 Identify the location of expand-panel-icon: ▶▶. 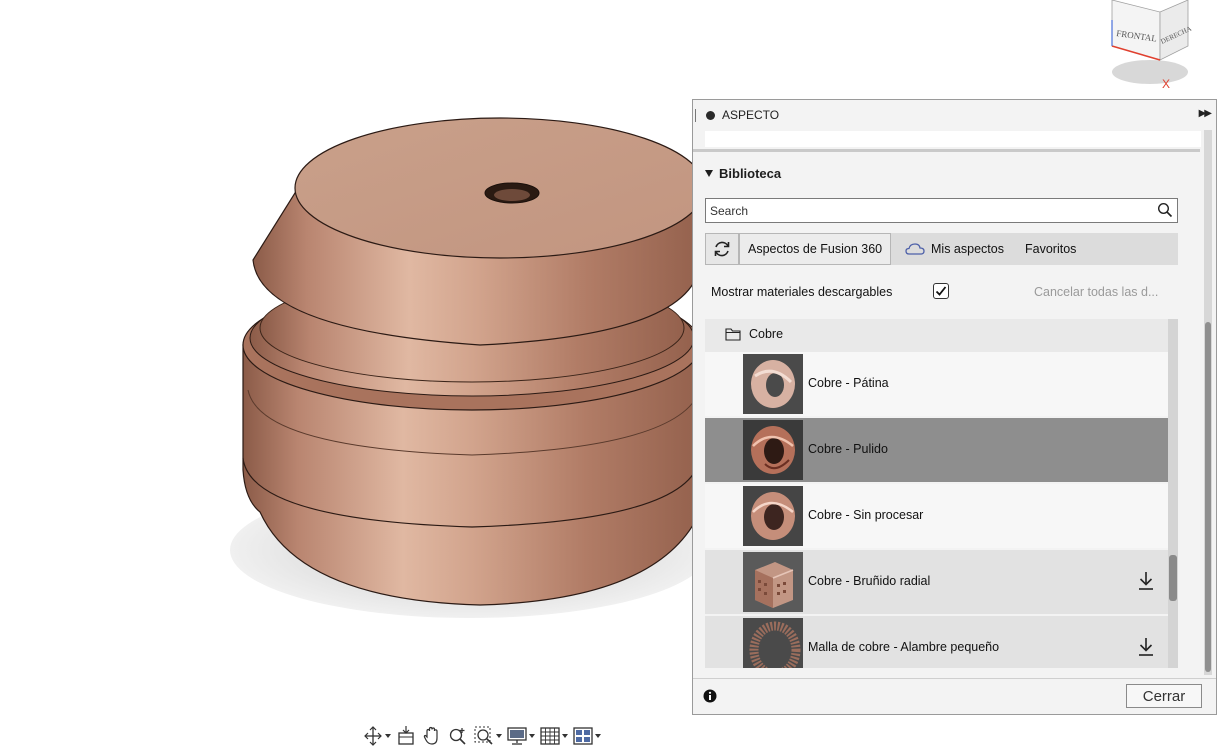
(1205, 113).